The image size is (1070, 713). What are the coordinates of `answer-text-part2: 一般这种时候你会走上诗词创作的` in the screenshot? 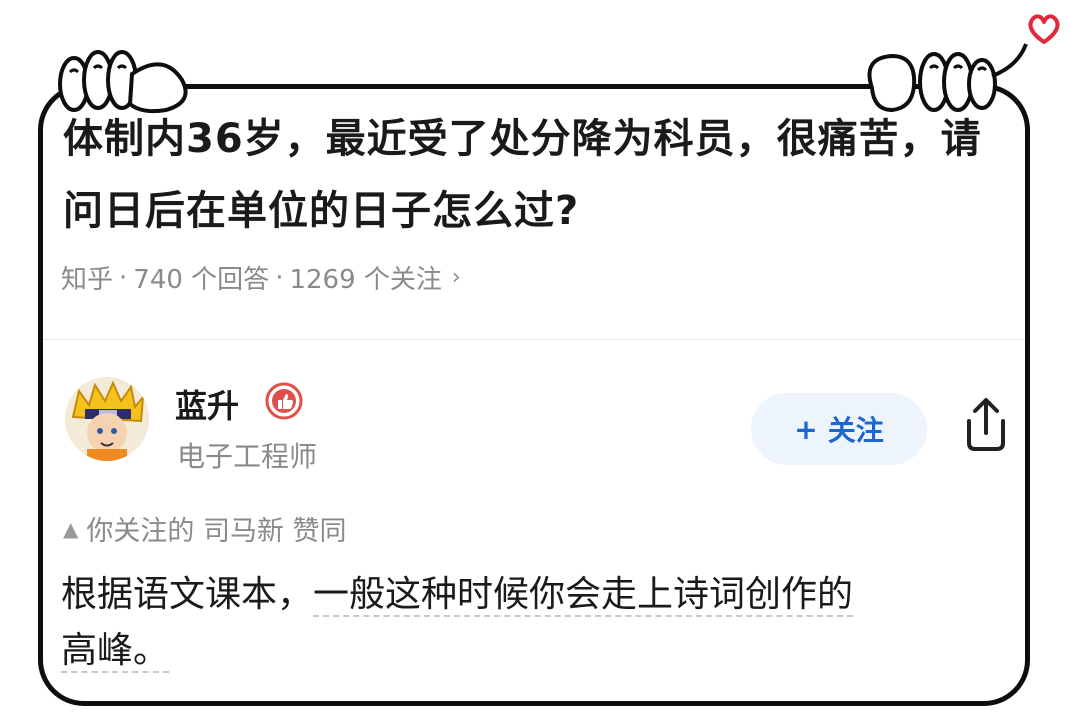 It's located at (583, 595).